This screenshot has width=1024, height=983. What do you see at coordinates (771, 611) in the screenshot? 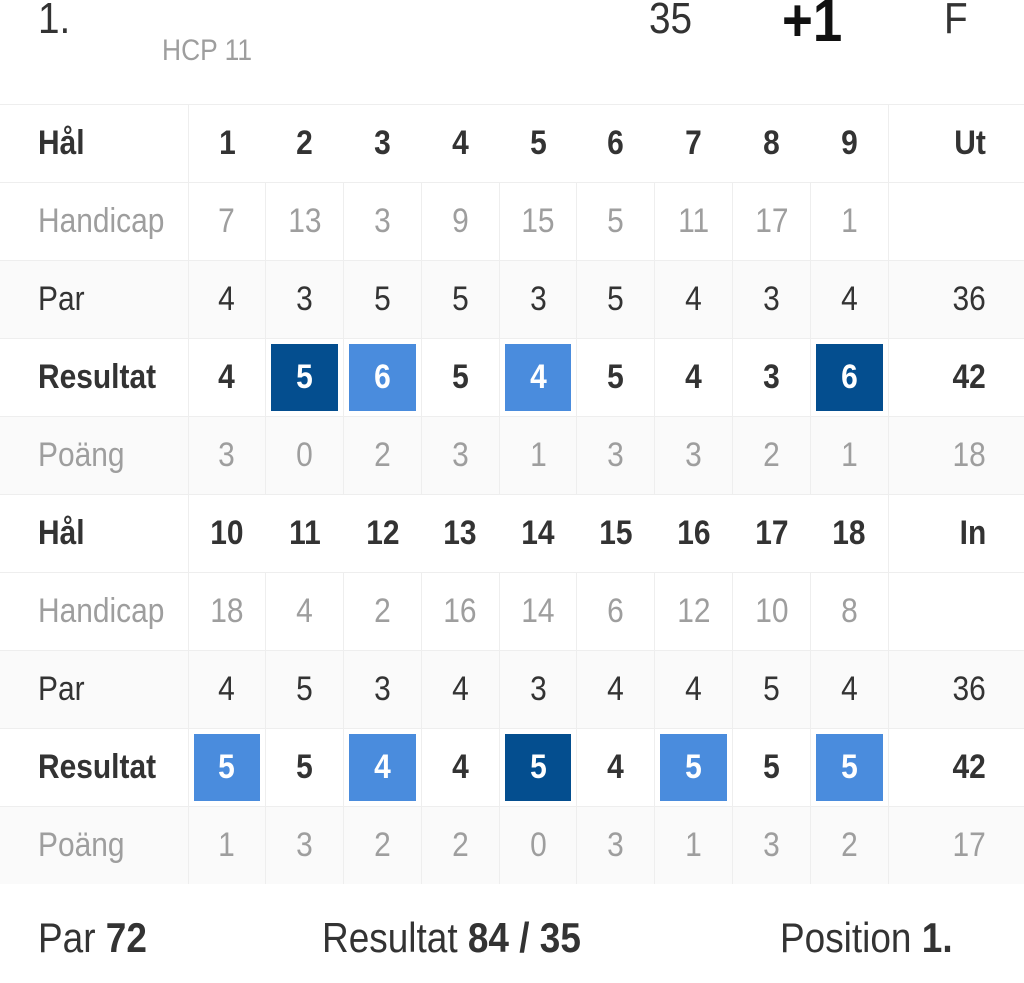
I see `handicap-cell: 10` at bounding box center [771, 611].